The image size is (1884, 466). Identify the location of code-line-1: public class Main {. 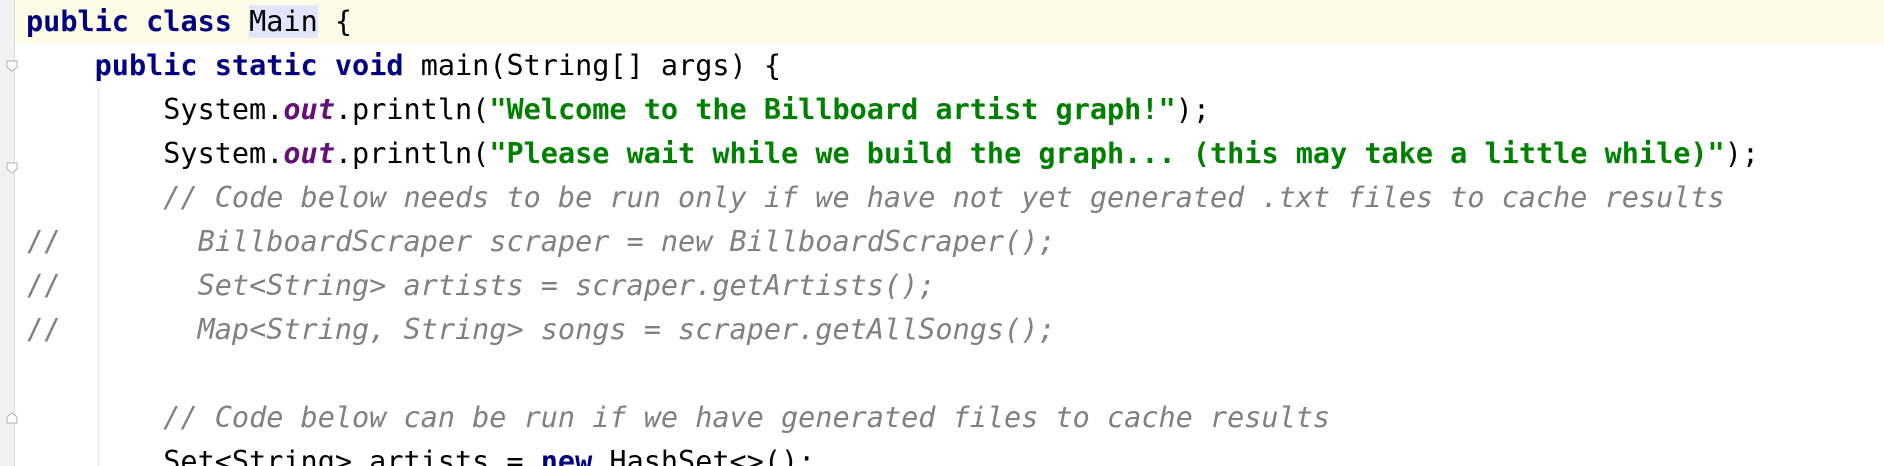
(189, 22).